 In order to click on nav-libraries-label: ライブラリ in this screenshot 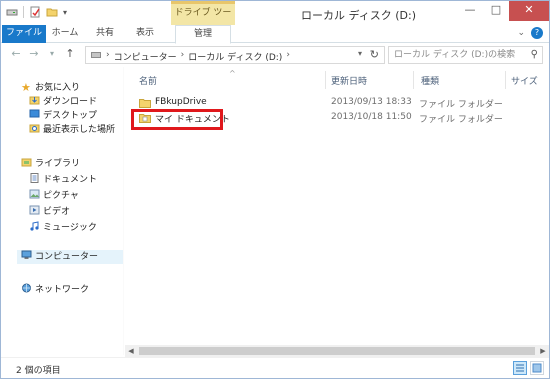, I will do `click(58, 164)`.